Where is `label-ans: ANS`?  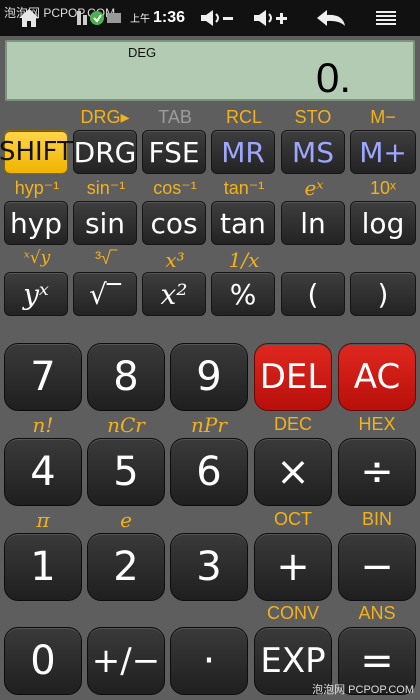 label-ans: ANS is located at coordinates (377, 613).